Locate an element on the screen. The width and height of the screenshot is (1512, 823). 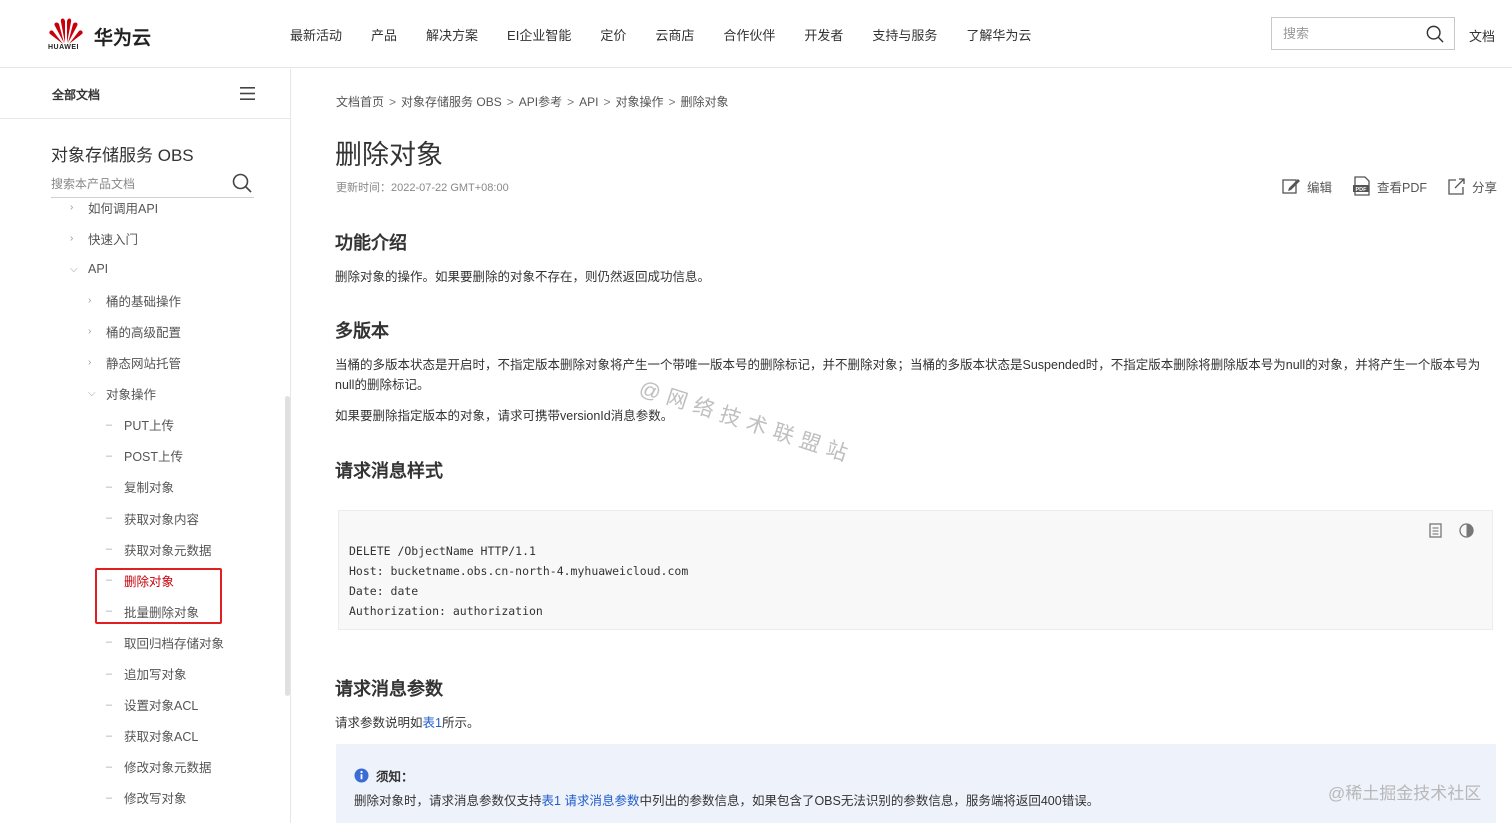
code-toolbar is located at coordinates (1443, 530).